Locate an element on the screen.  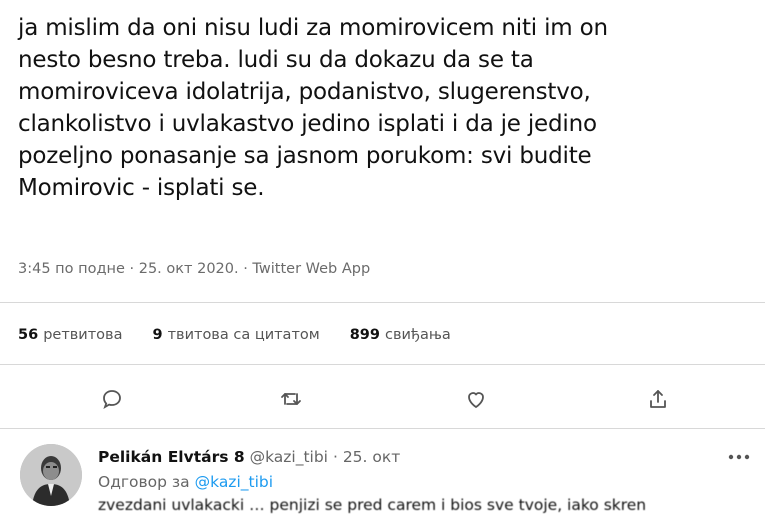
retweet-button is located at coordinates (291, 399).